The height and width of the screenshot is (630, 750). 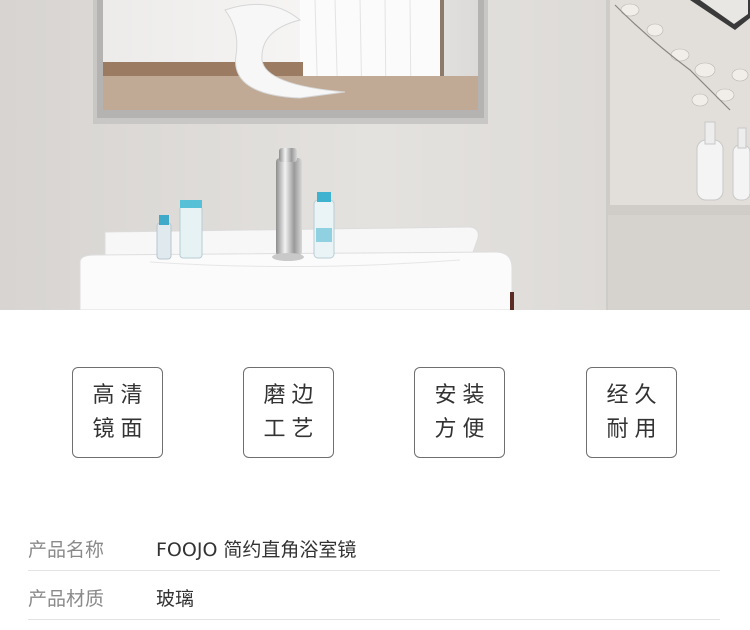 I want to click on feature-hd-mirror: 高清 镜面, so click(x=117, y=412).